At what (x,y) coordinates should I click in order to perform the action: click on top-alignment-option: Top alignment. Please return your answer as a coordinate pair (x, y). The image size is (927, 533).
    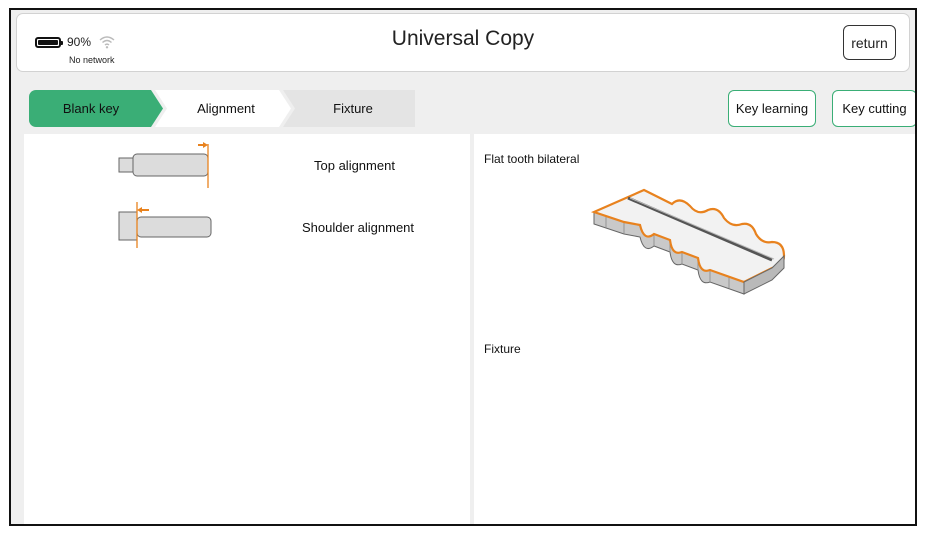
    Looking at the image, I should click on (247, 164).